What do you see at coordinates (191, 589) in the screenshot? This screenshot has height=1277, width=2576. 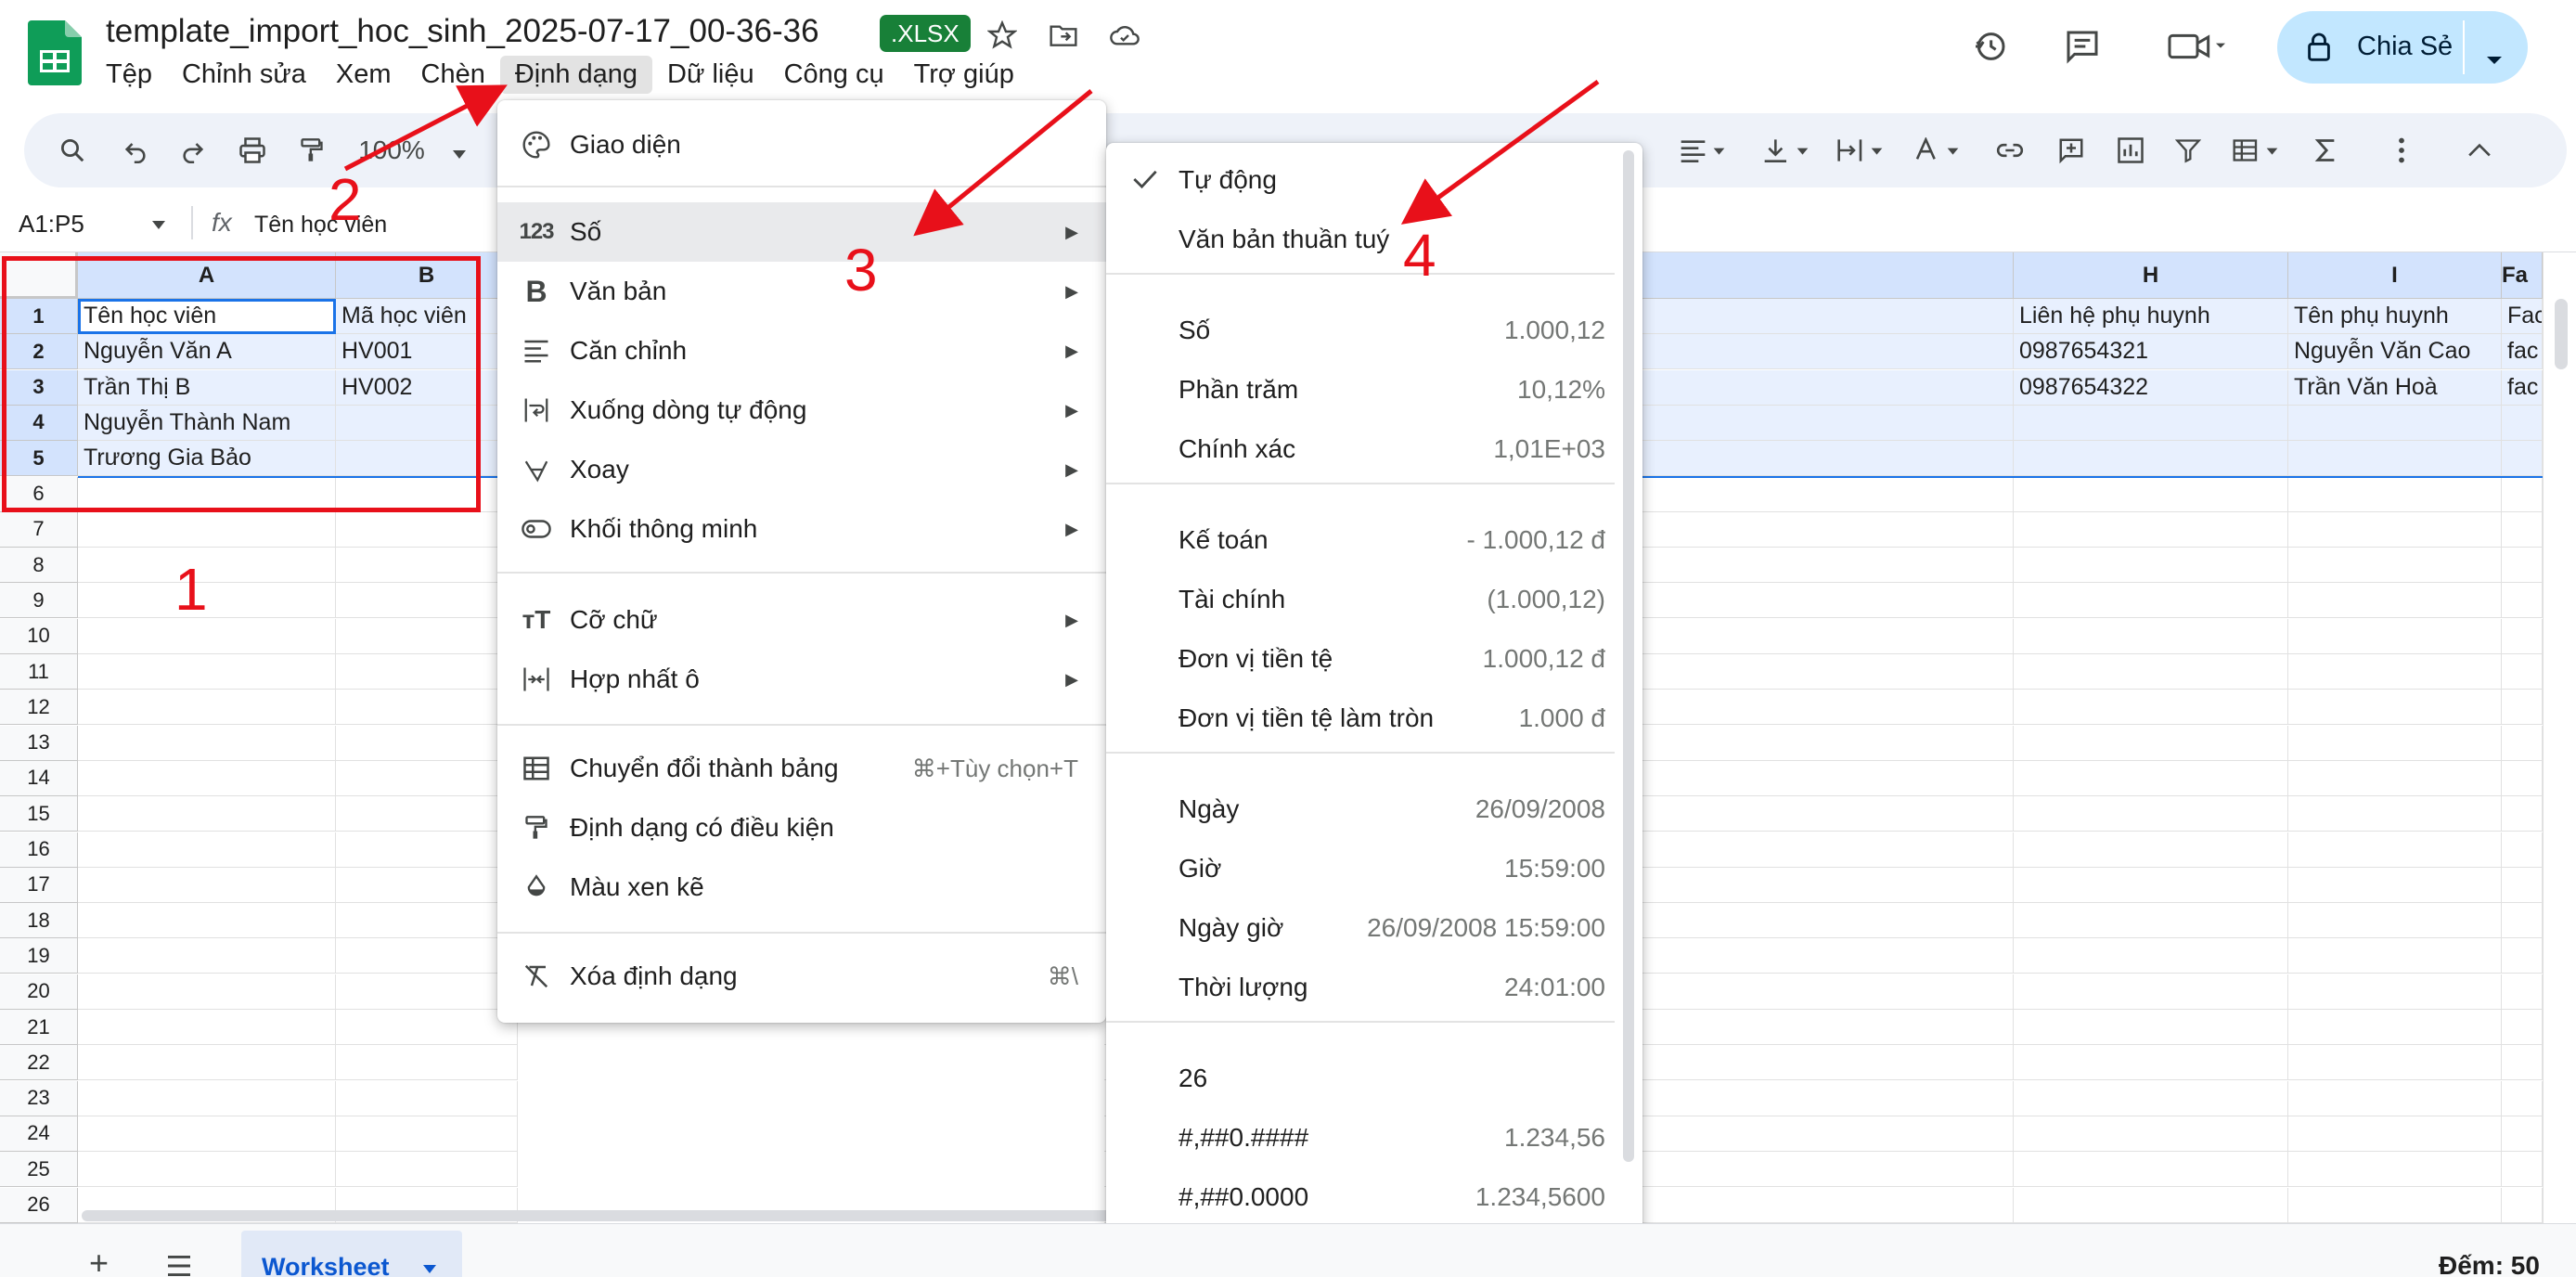 I see `annotation-label-1: 1` at bounding box center [191, 589].